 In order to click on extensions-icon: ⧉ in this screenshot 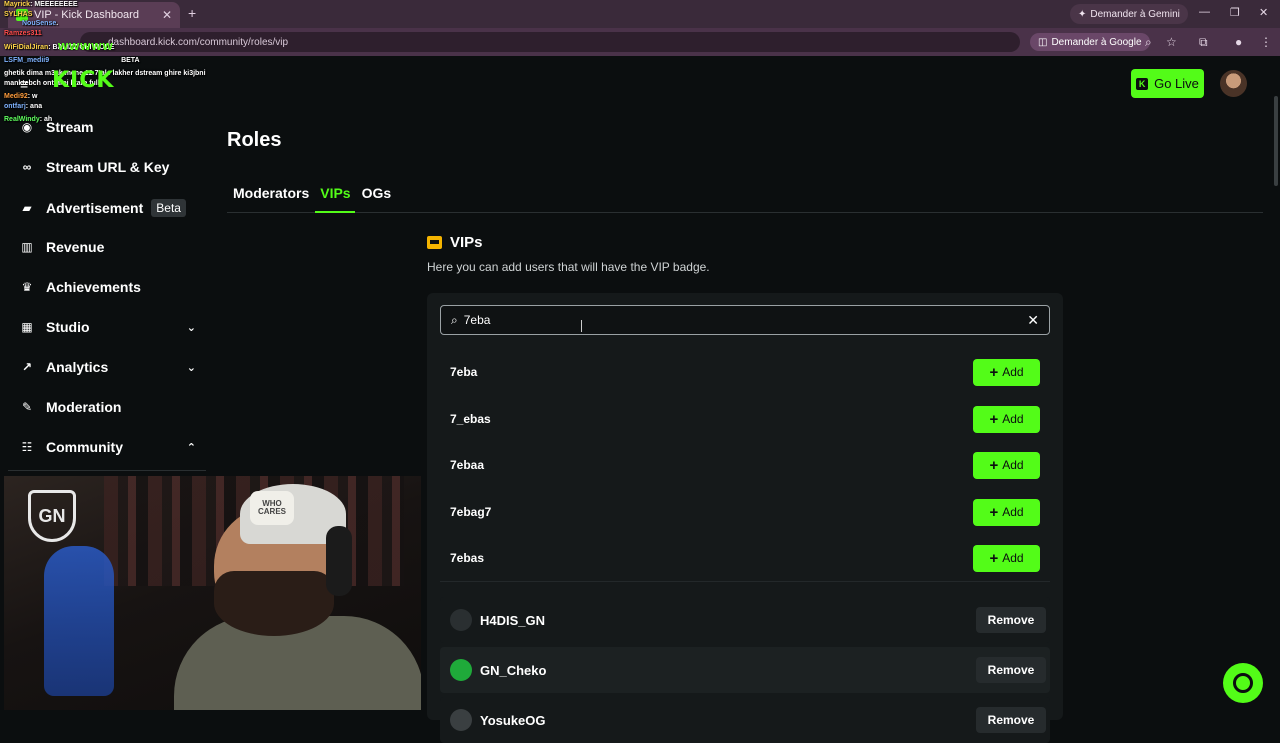, I will do `click(1203, 42)`.